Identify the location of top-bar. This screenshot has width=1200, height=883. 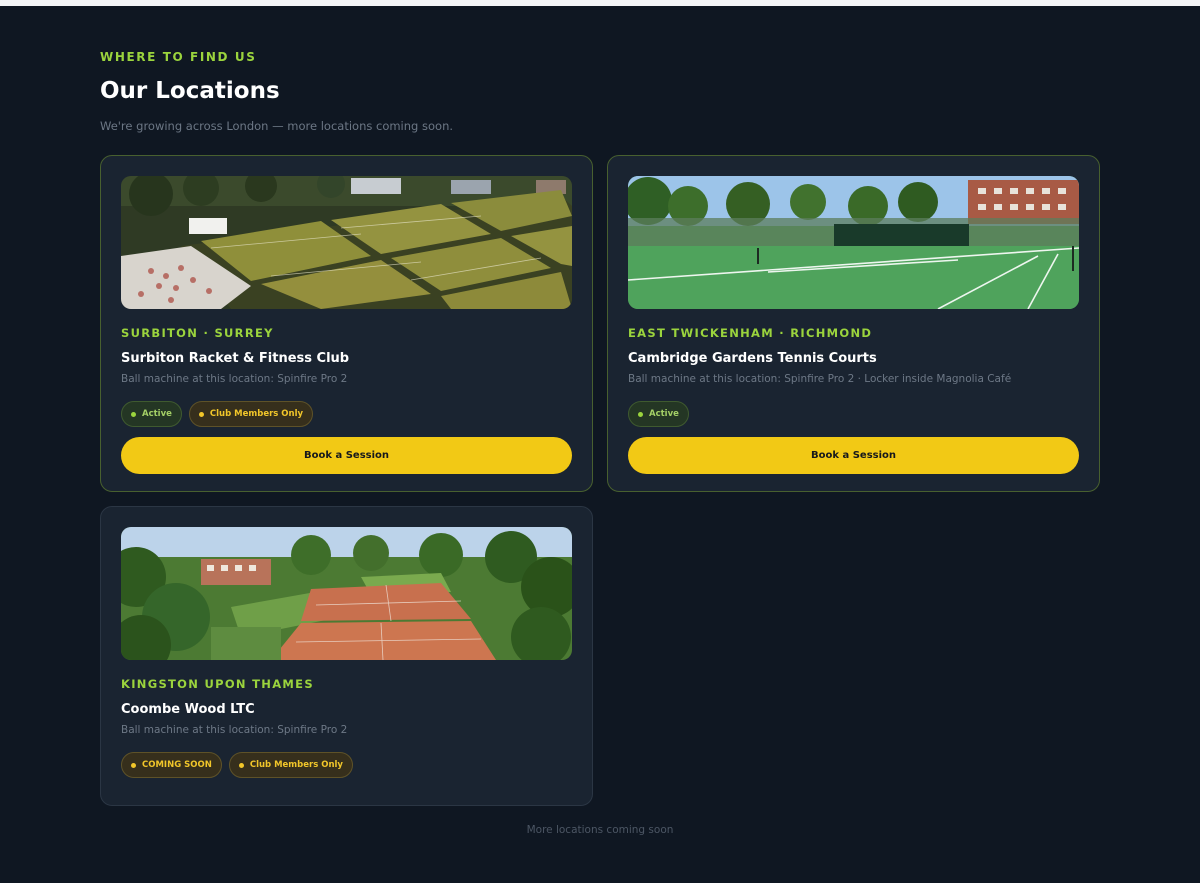
(600, 3).